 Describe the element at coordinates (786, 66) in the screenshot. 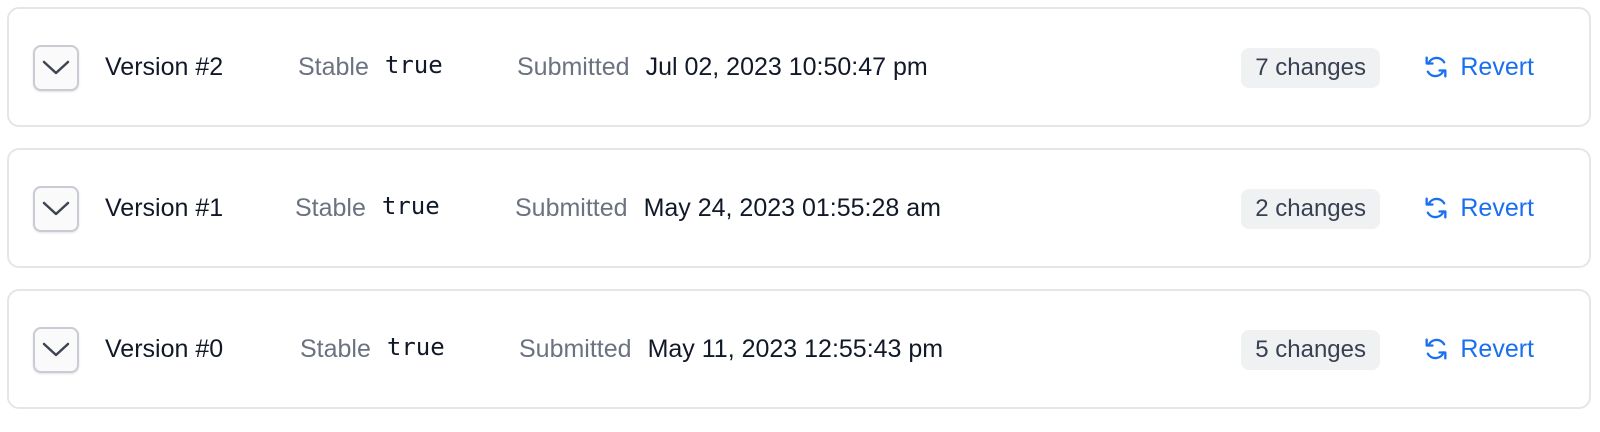

I see `submitted-date: Jul 02, 2023 10:50:47 pm` at that location.